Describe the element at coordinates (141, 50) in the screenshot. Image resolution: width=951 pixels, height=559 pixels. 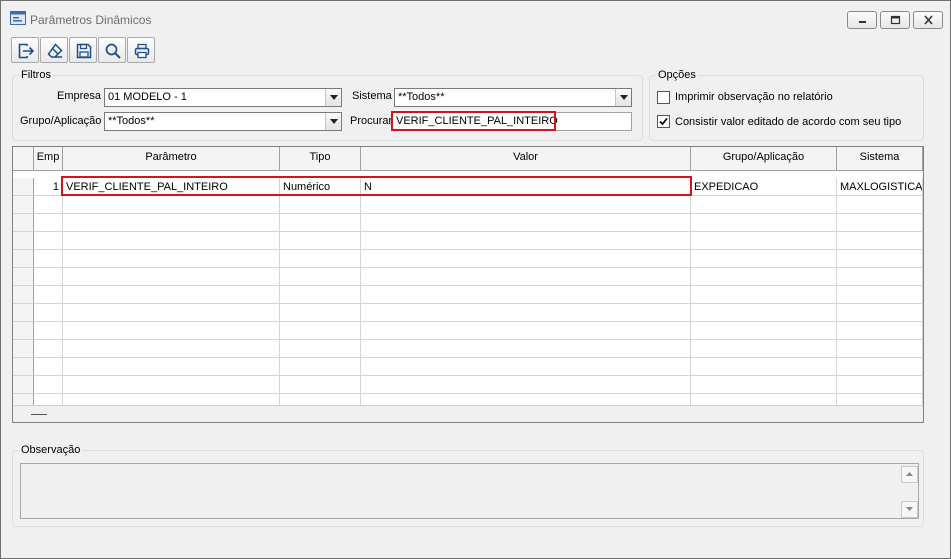
I see `print-button` at that location.